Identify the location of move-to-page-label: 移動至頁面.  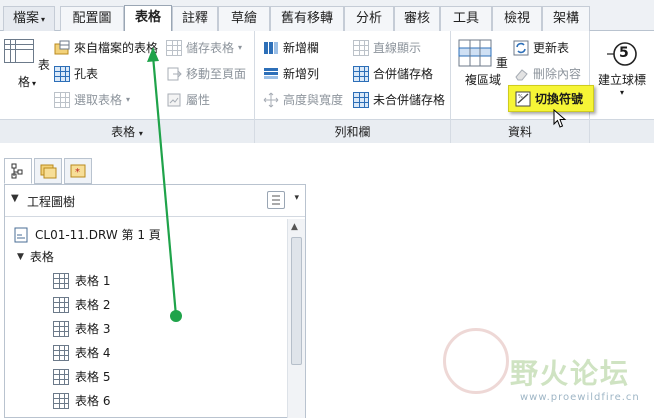
(216, 74).